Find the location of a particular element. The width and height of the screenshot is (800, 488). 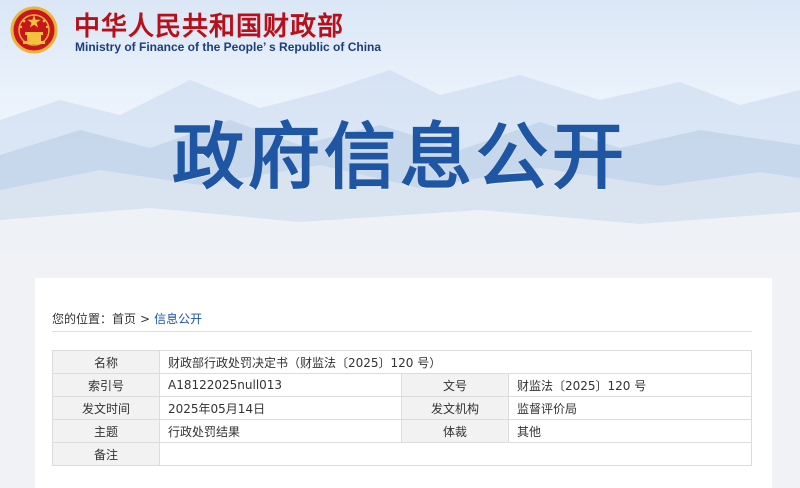

issue-date-value: 2025年05月14日 is located at coordinates (280, 408).